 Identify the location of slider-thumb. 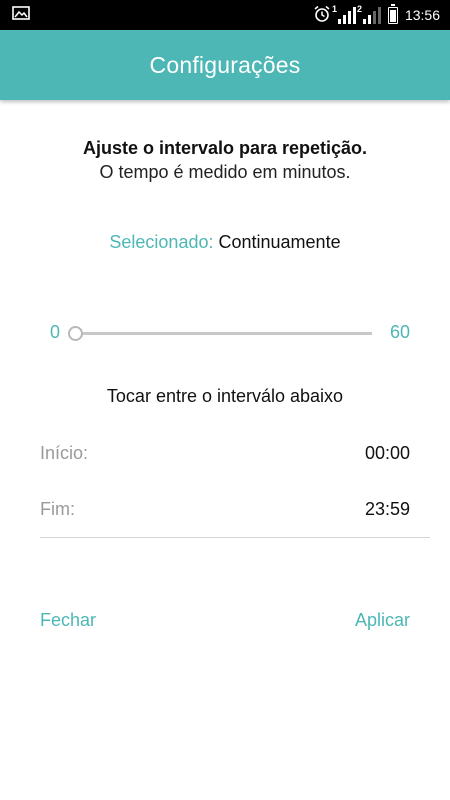
(75, 333).